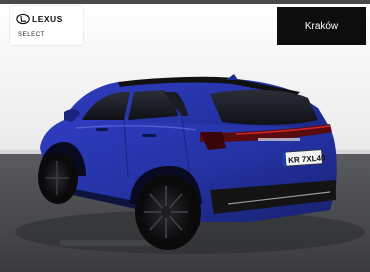  I want to click on location-badge: Kraków, so click(321, 26).